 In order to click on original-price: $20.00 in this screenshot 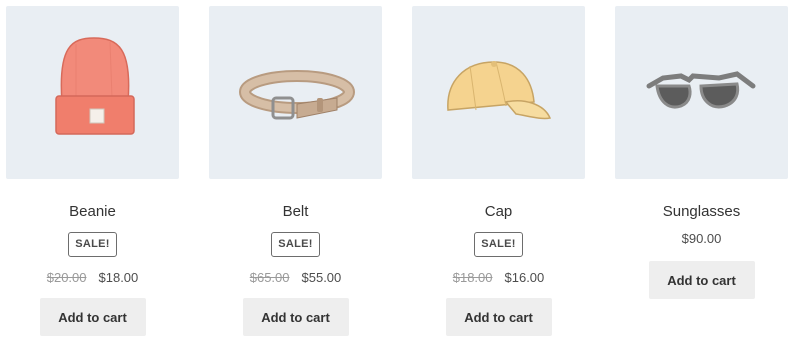, I will do `click(66, 277)`.